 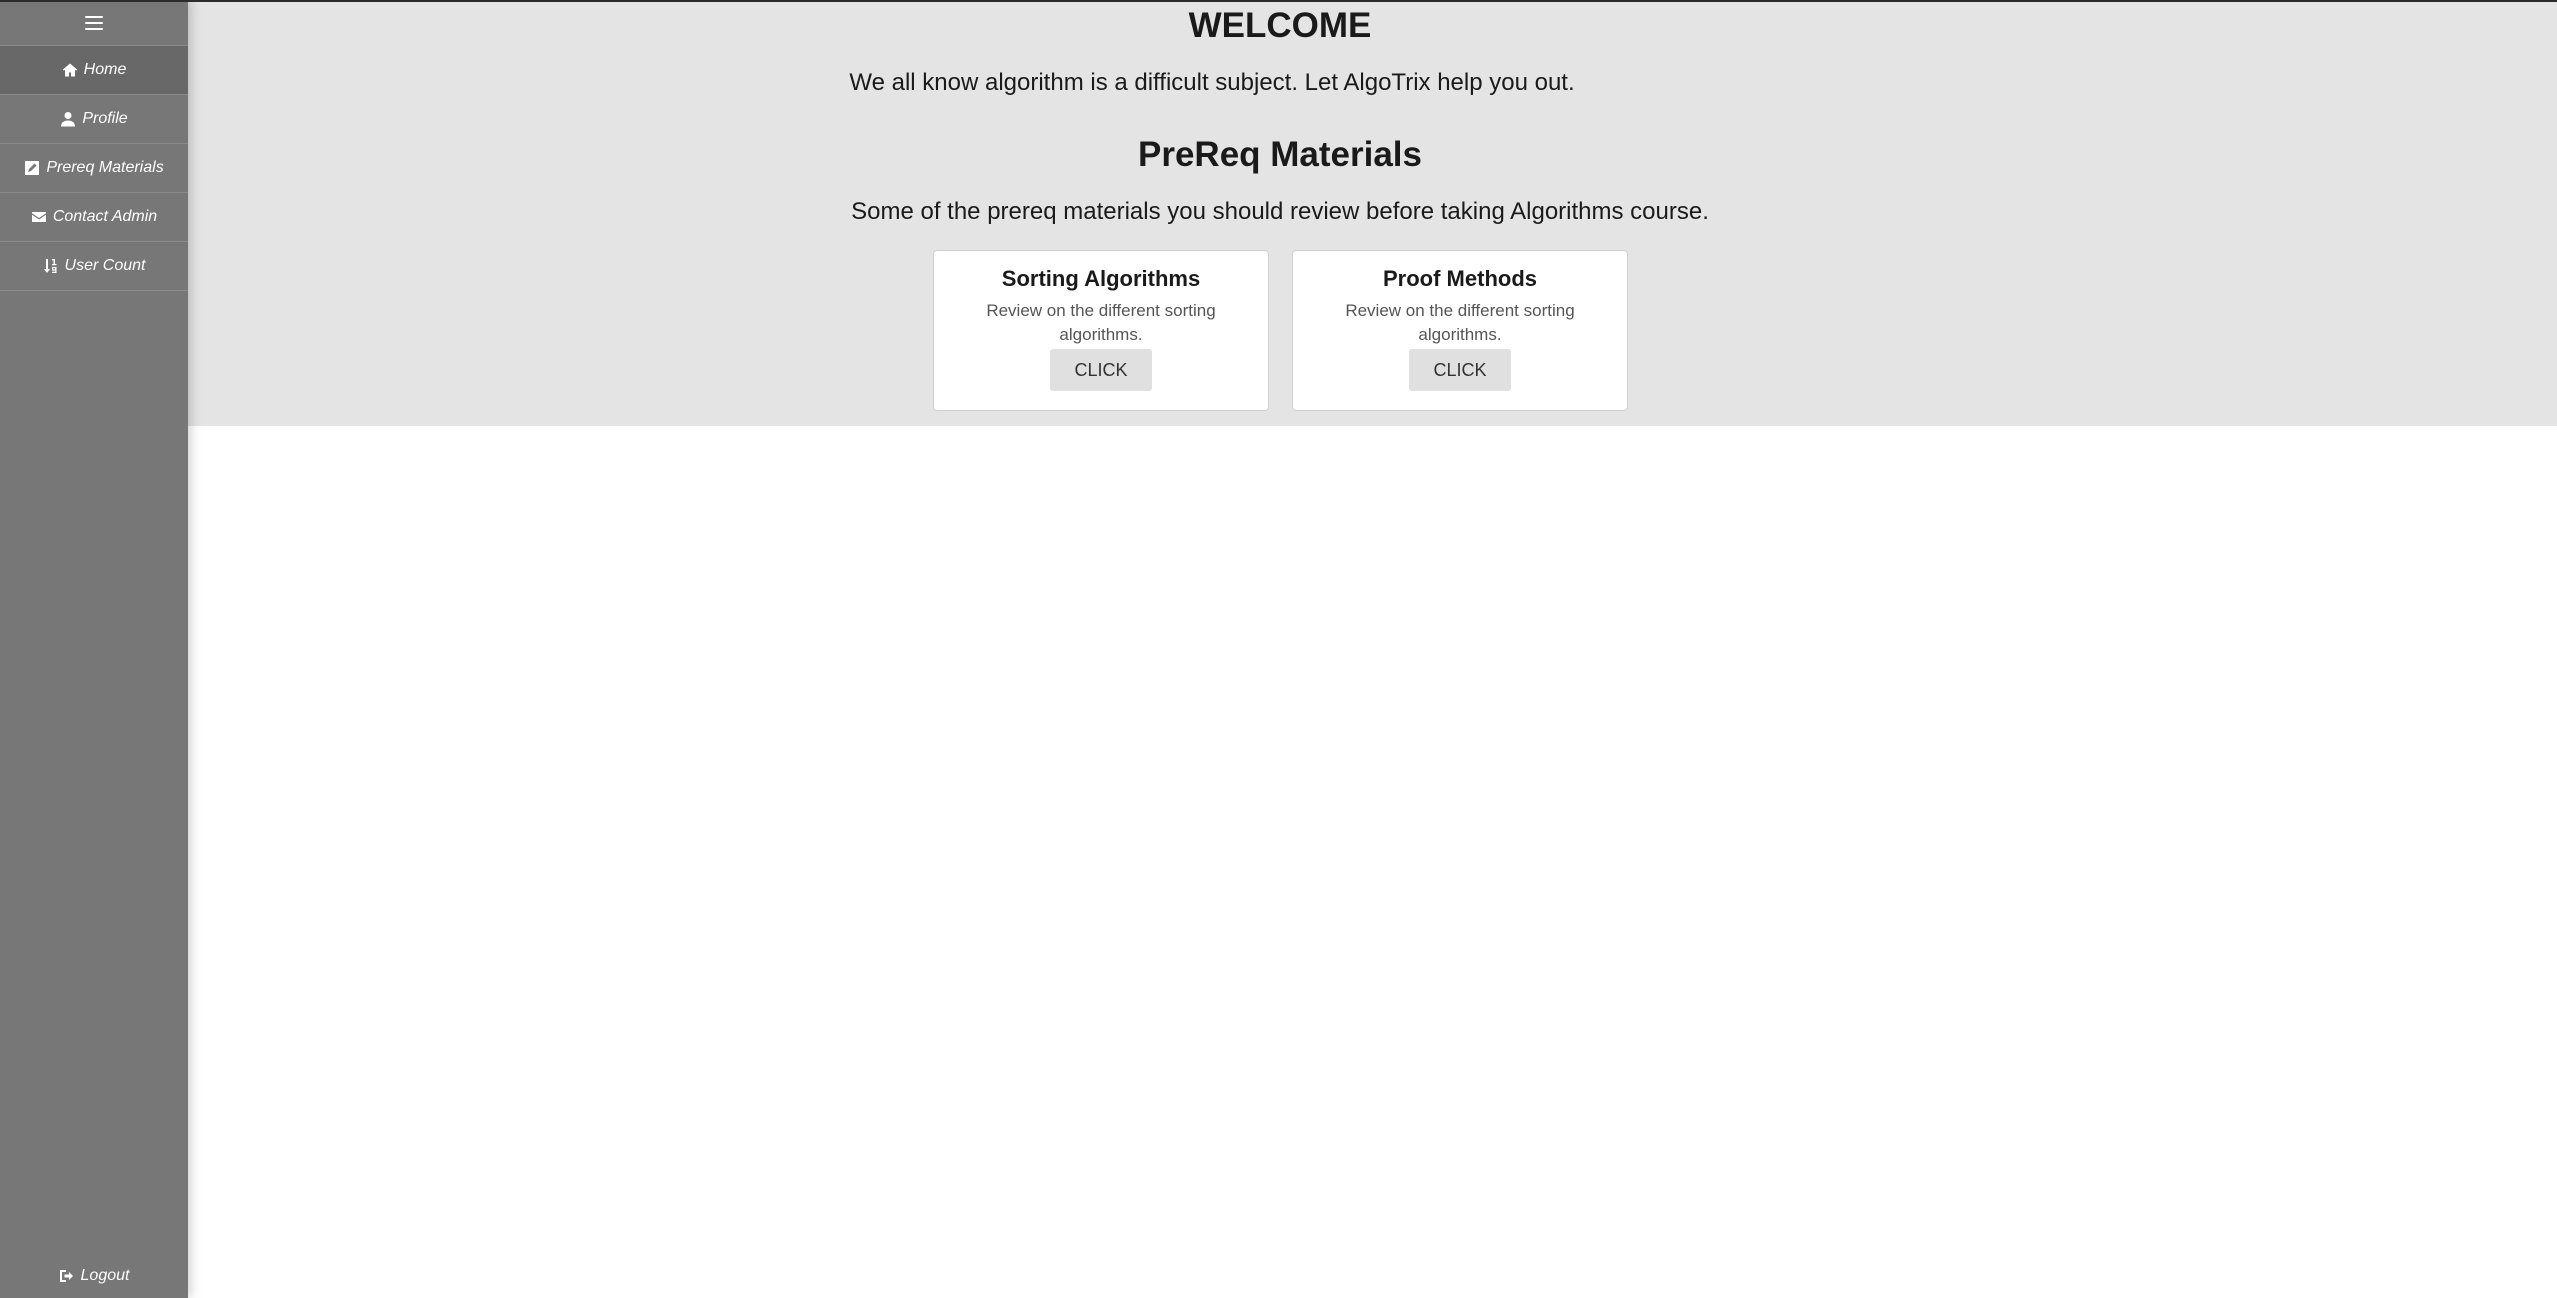 I want to click on home-icon, so click(x=69, y=70).